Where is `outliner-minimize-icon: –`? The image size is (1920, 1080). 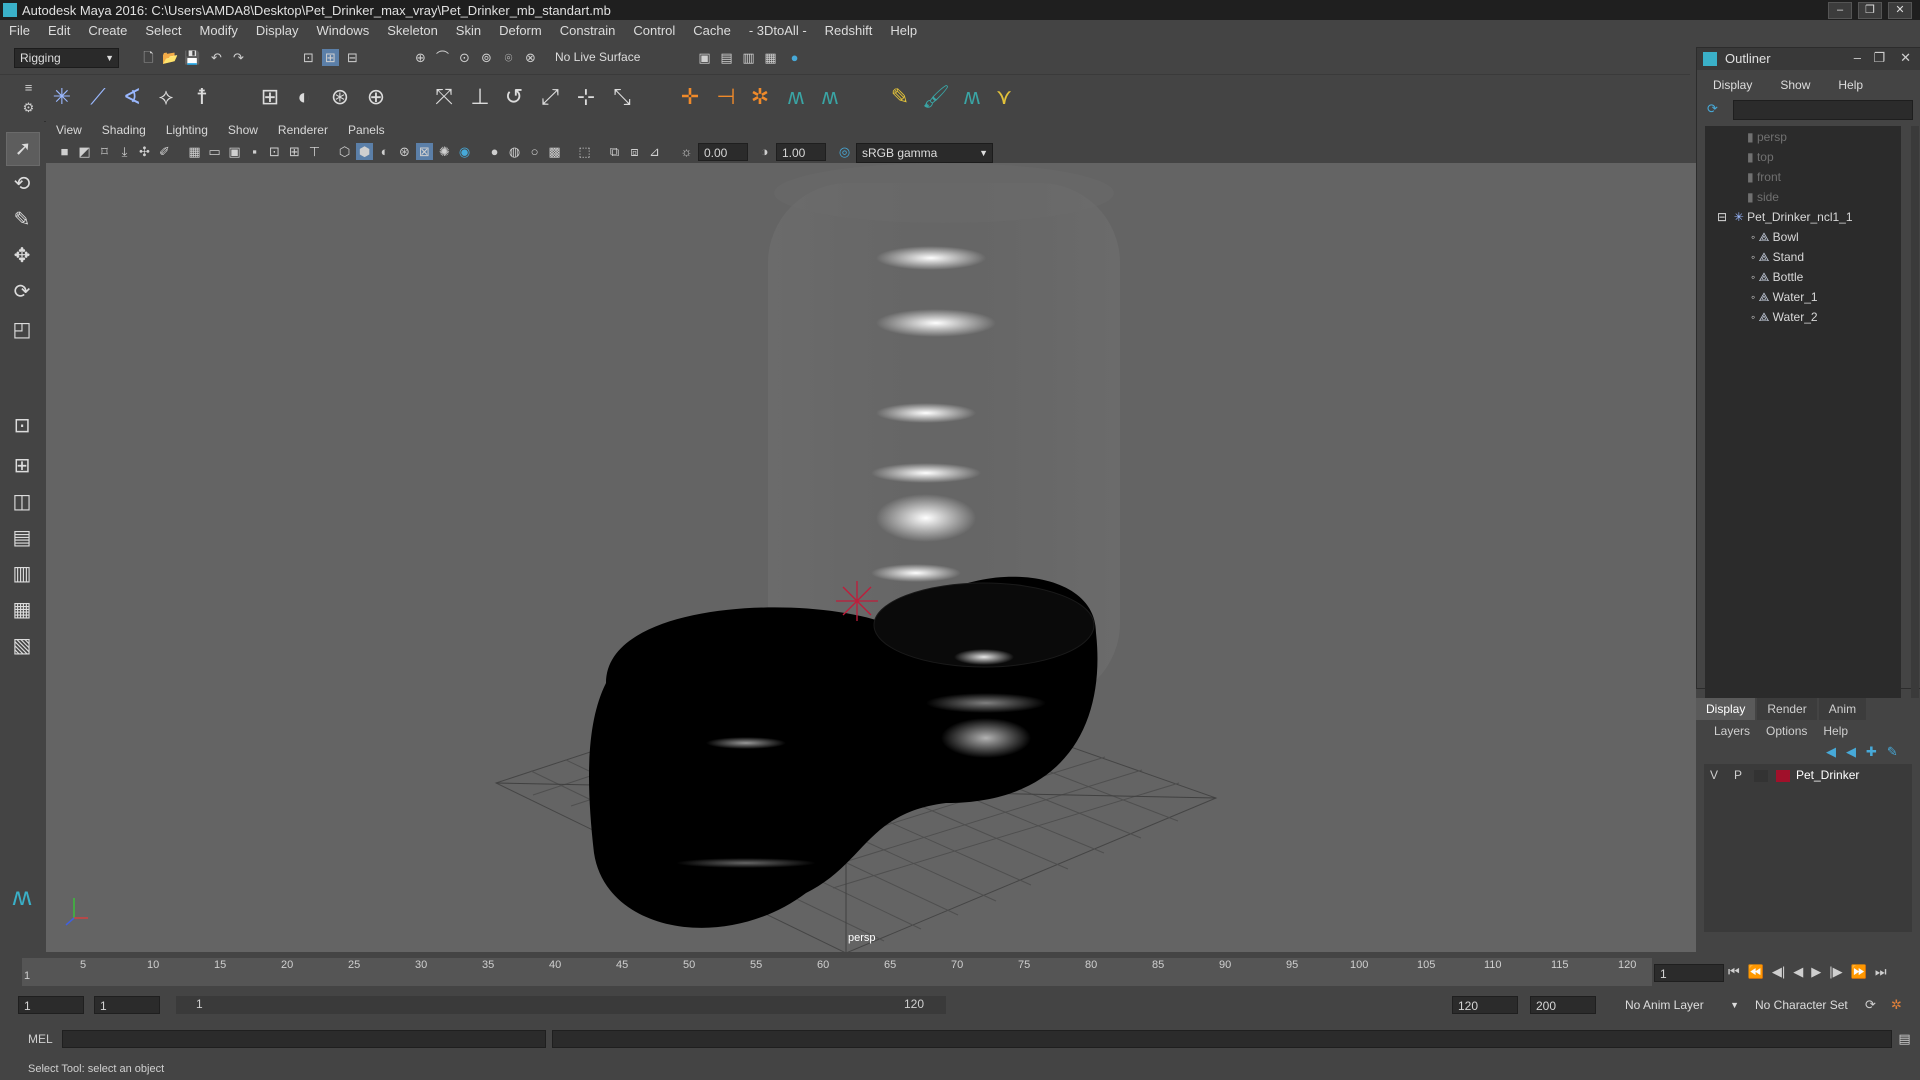
outliner-minimize-icon: – is located at coordinates (1857, 57).